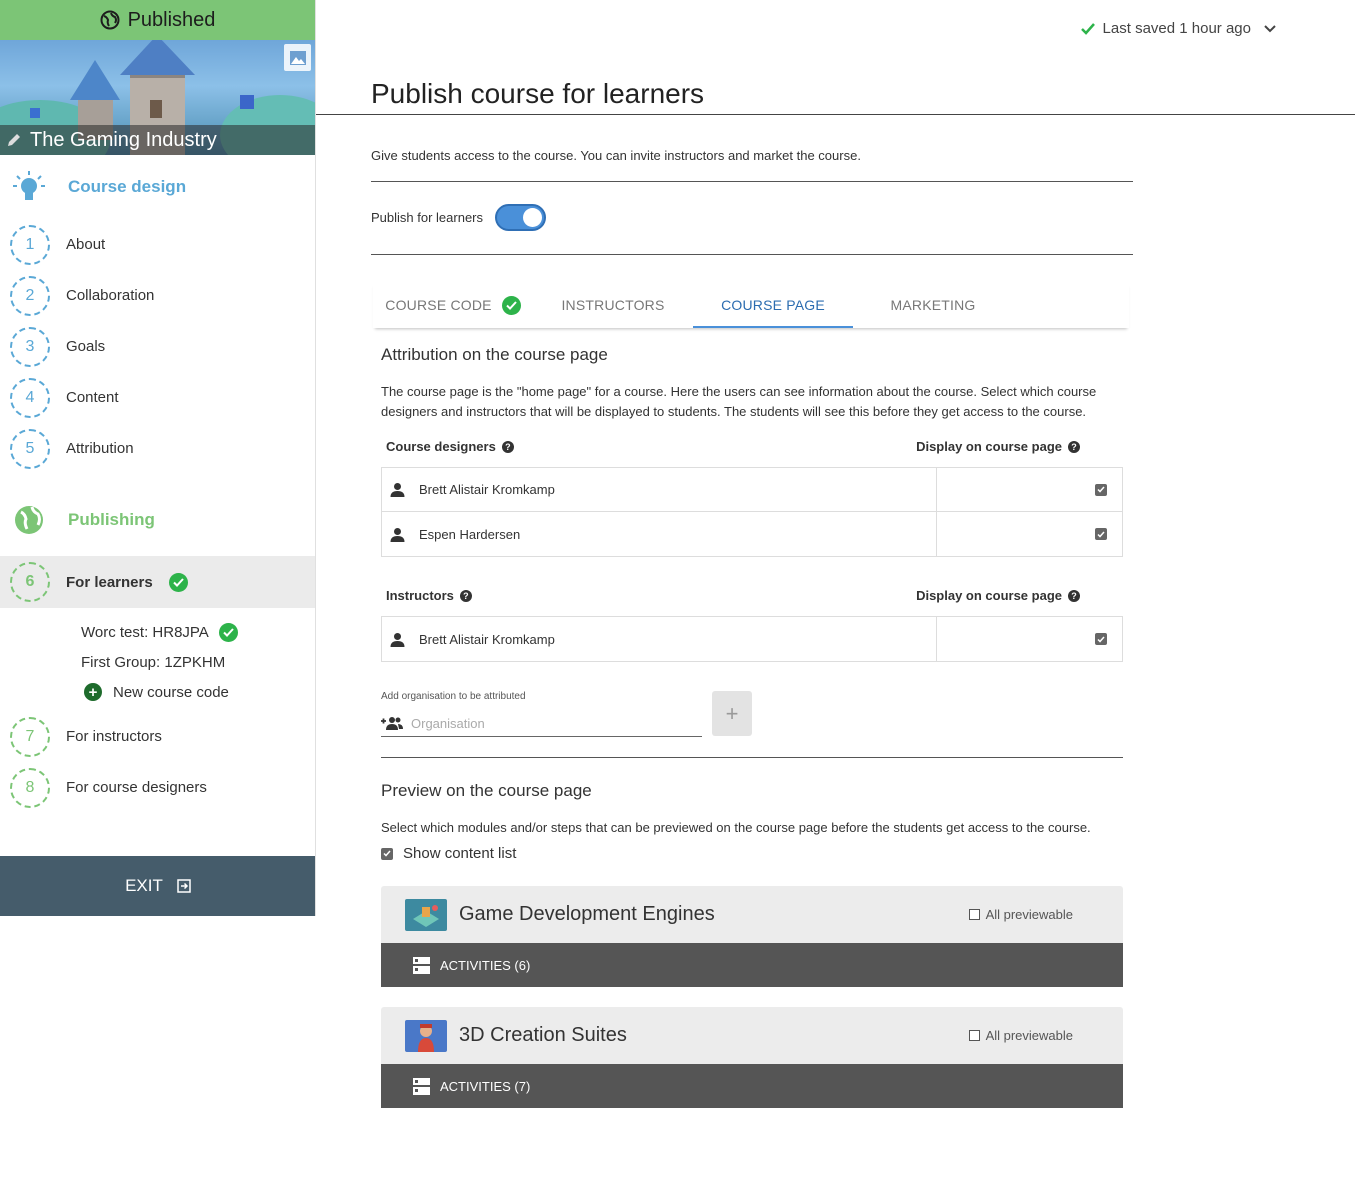 This screenshot has height=1188, width=1355. I want to click on course-design-header: Course design, so click(157, 187).